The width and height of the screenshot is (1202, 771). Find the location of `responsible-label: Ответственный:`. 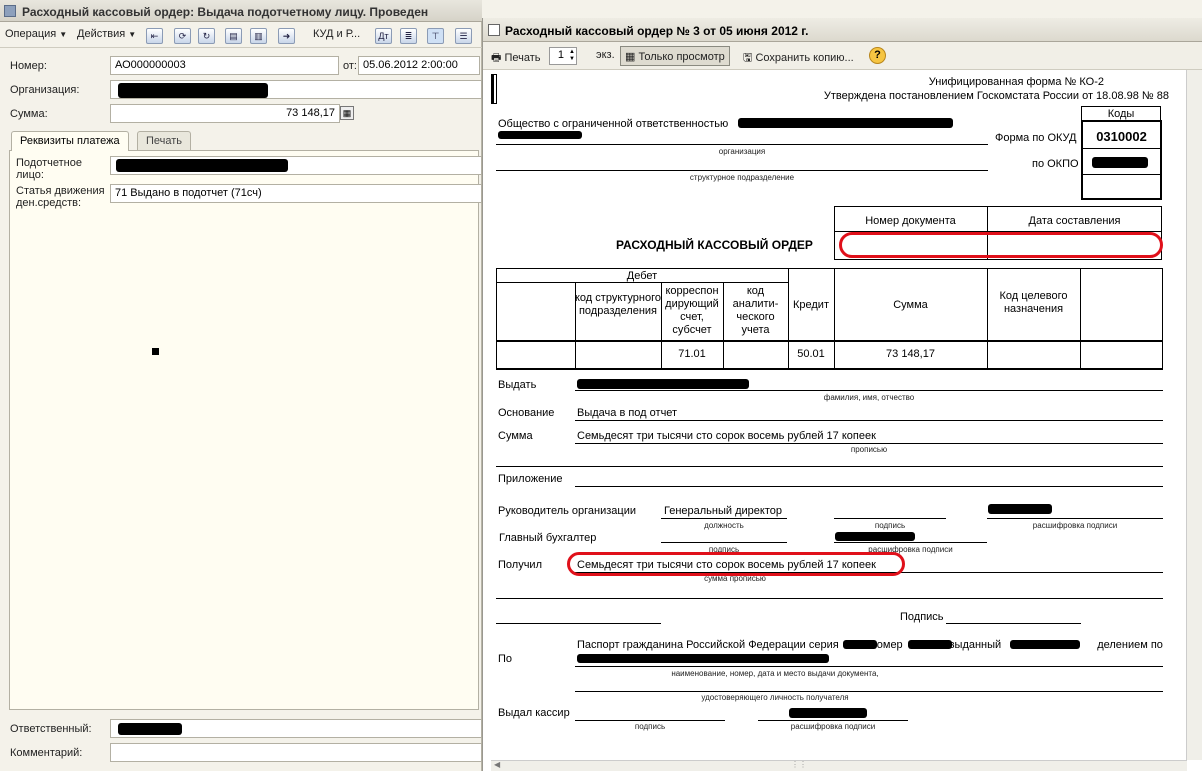

responsible-label: Ответственный: is located at coordinates (51, 729).